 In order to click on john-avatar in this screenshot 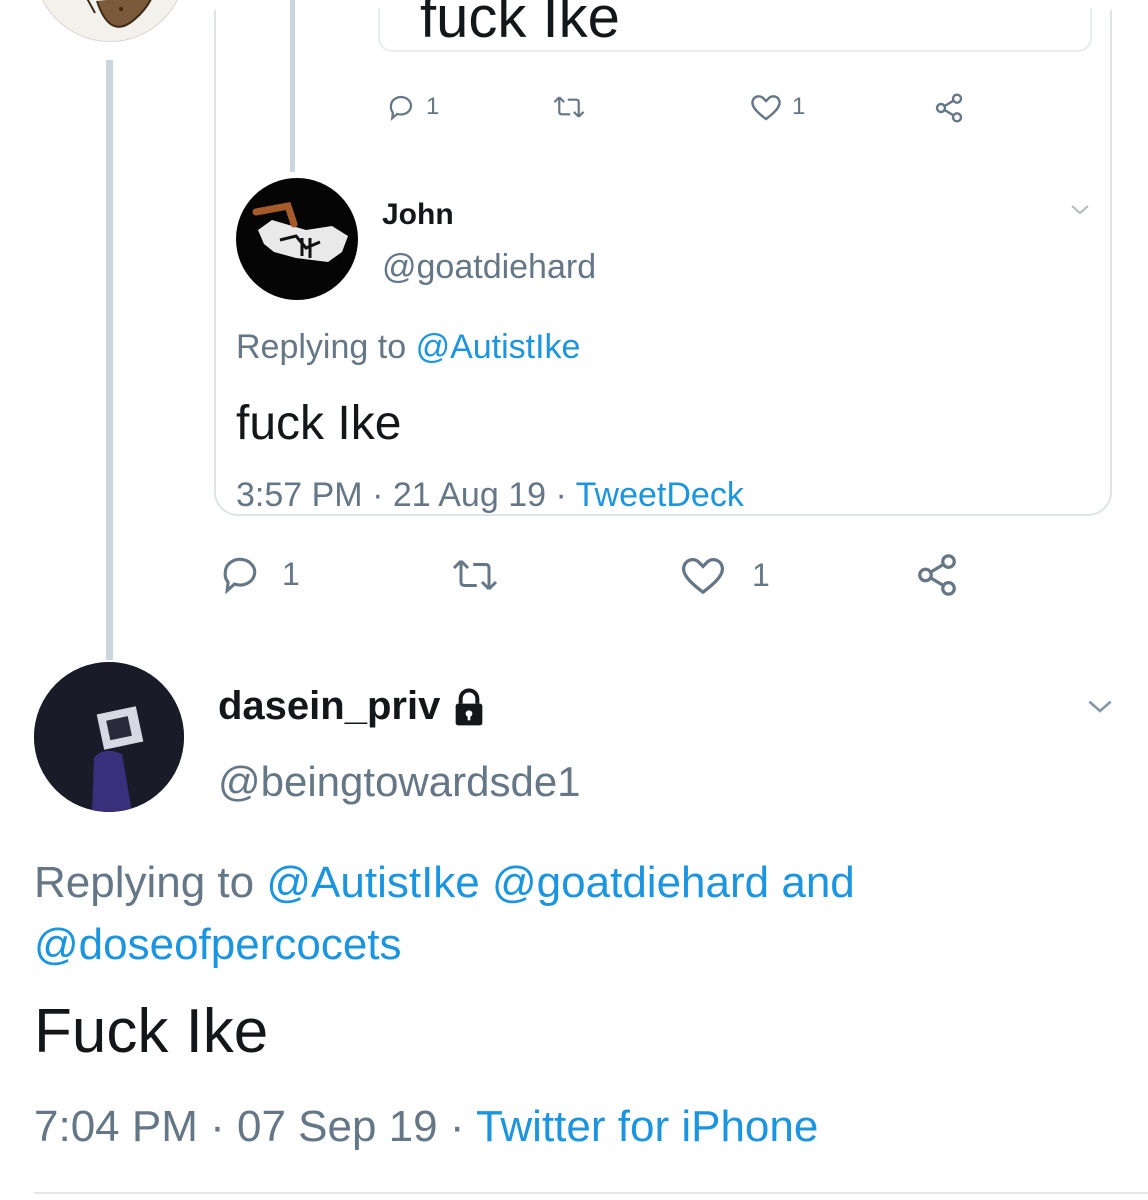, I will do `click(297, 239)`.